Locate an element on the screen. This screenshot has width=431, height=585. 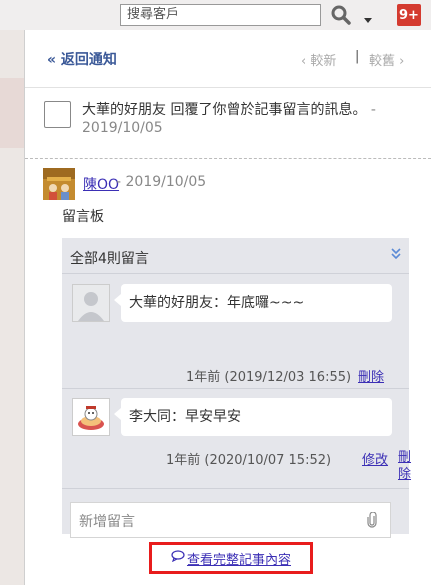
back-to-notifications-link: « 返回通知 is located at coordinates (82, 59).